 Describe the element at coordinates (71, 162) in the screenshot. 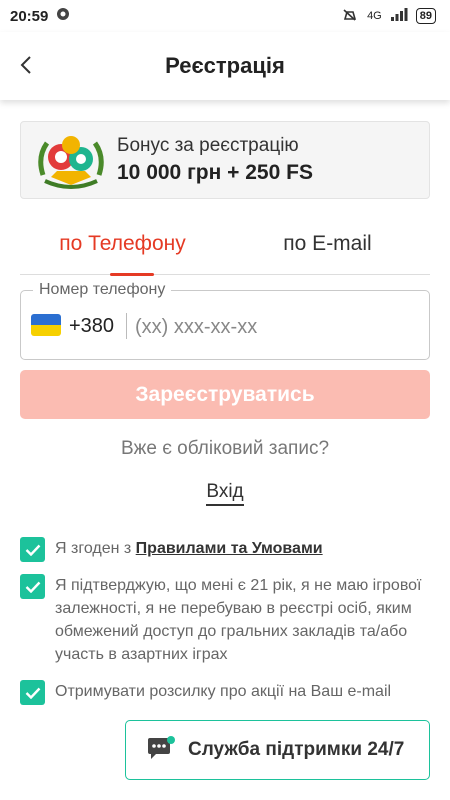

I see `casino-chips-icon` at that location.